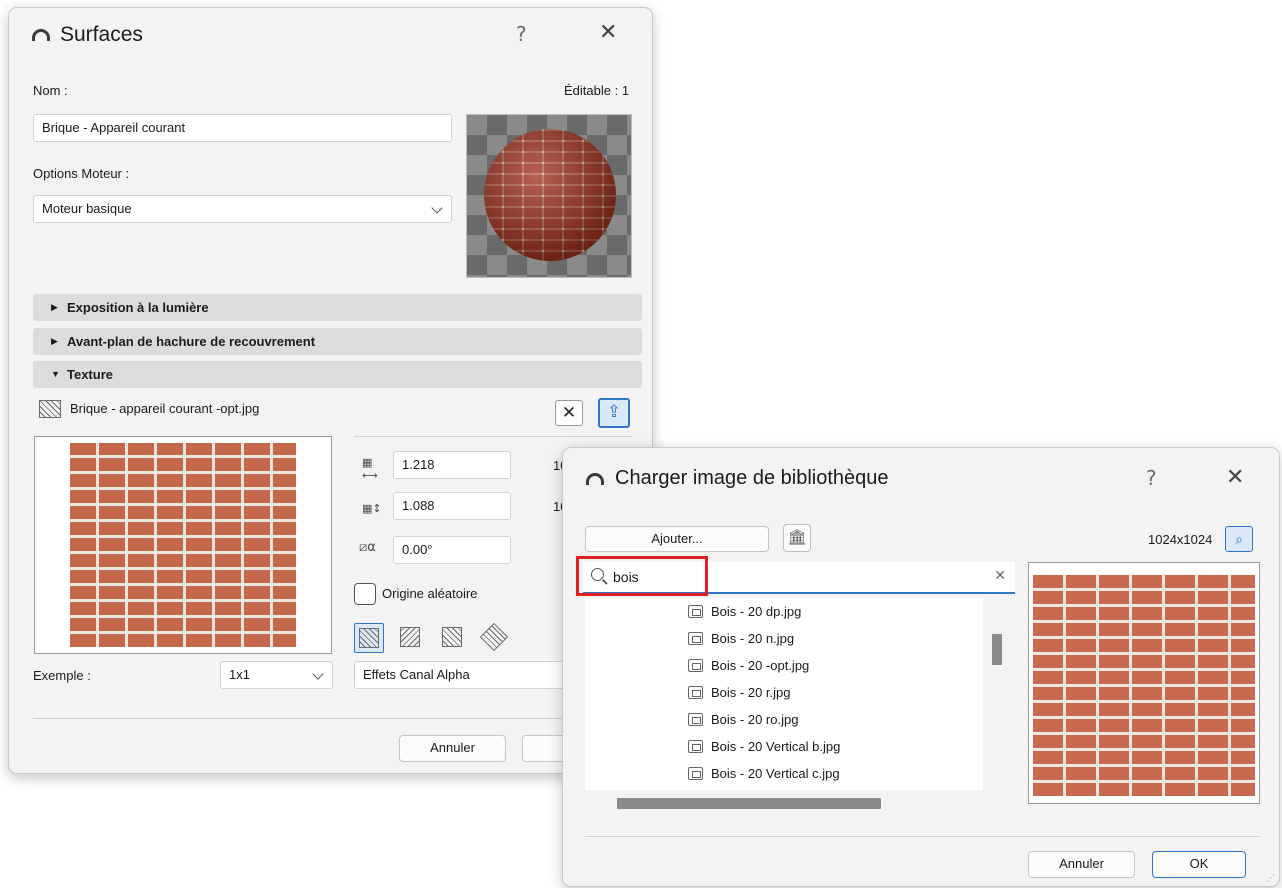 This screenshot has width=1282, height=888. I want to click on load-texture-button: ⇪, so click(614, 413).